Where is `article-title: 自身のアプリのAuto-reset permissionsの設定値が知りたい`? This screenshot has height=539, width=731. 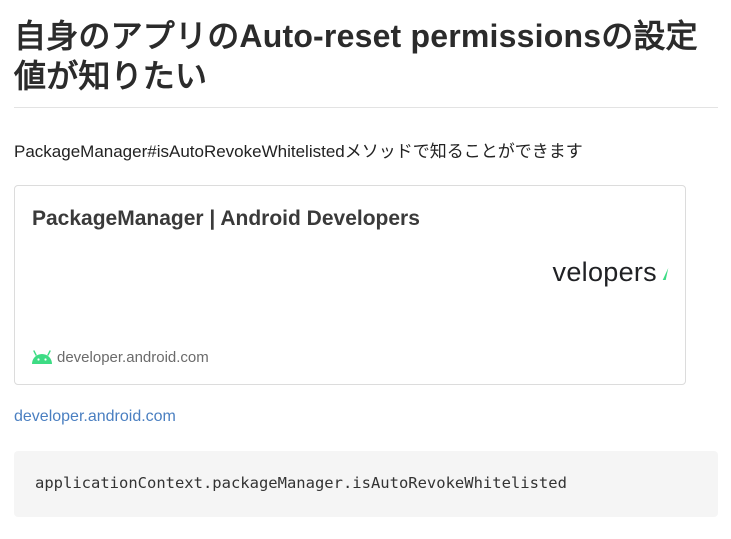 article-title: 自身のアプリのAuto-reset permissionsの設定値が知りたい is located at coordinates (356, 56).